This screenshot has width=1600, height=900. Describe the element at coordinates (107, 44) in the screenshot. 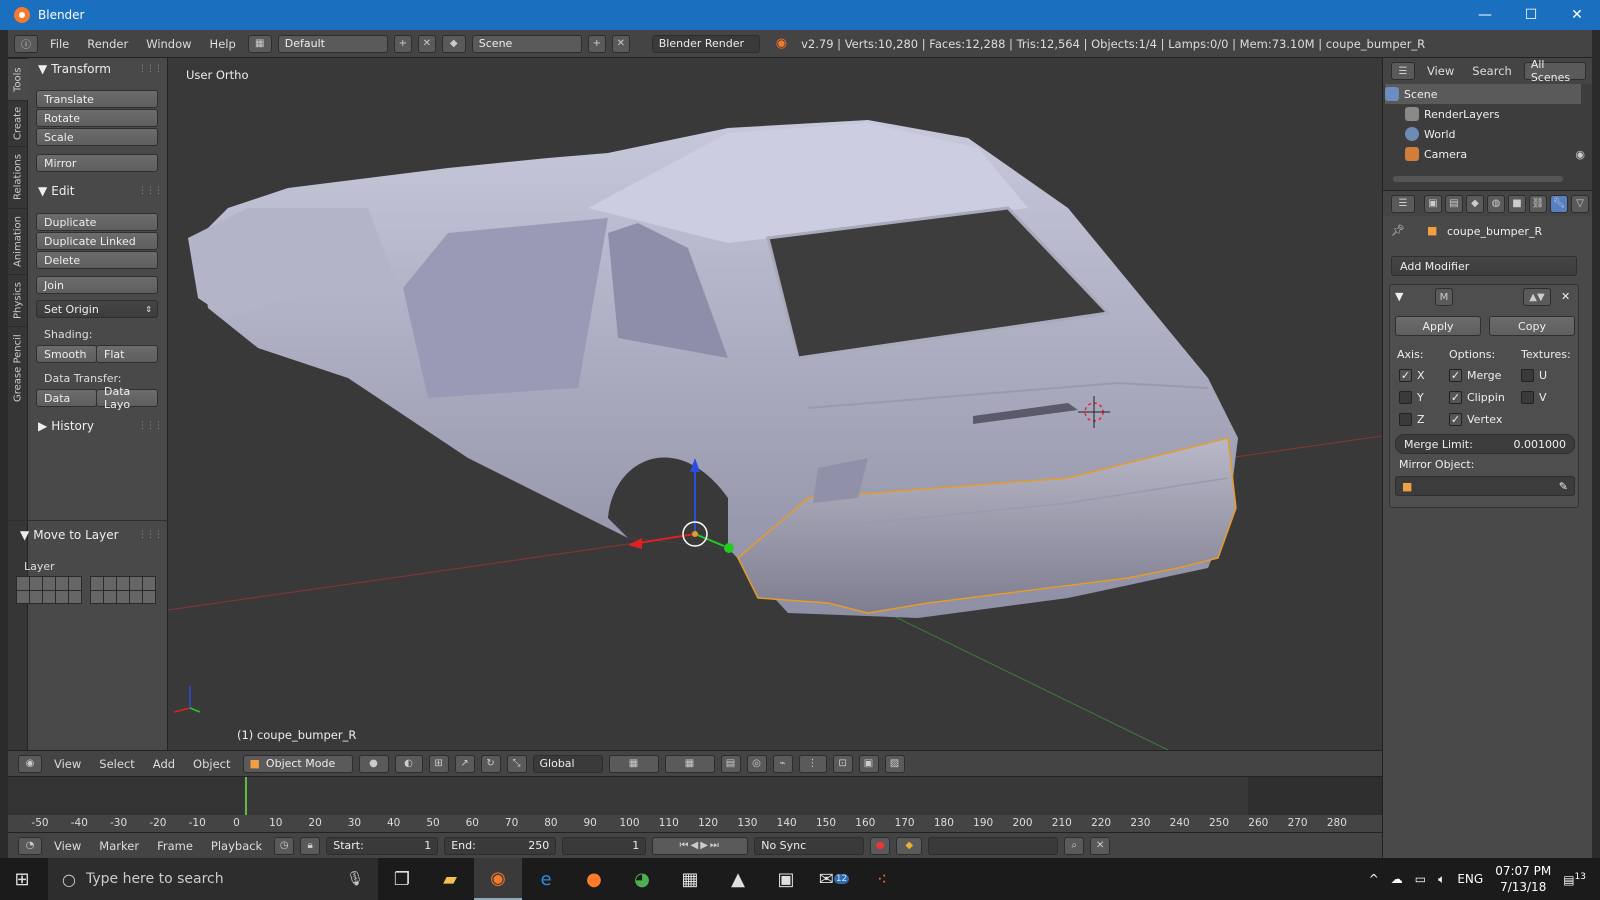

I see `menu-render: Render` at that location.